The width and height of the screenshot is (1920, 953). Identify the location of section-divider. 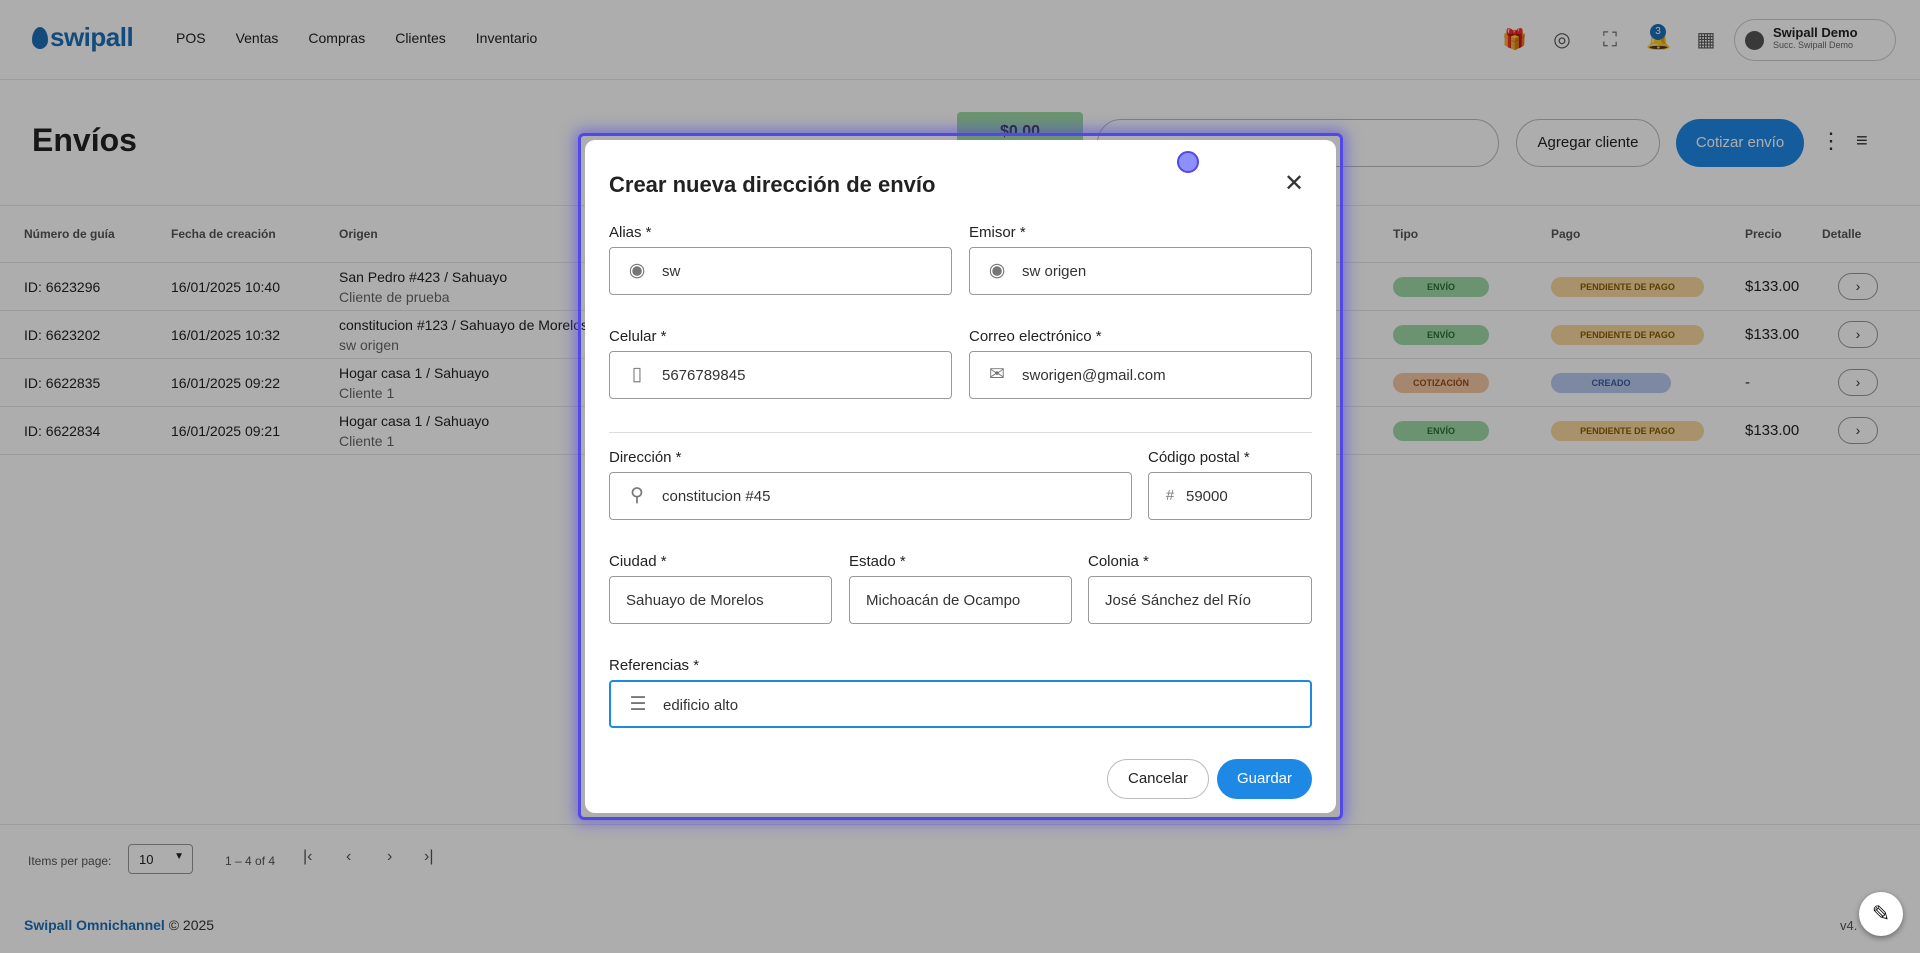
(960, 432).